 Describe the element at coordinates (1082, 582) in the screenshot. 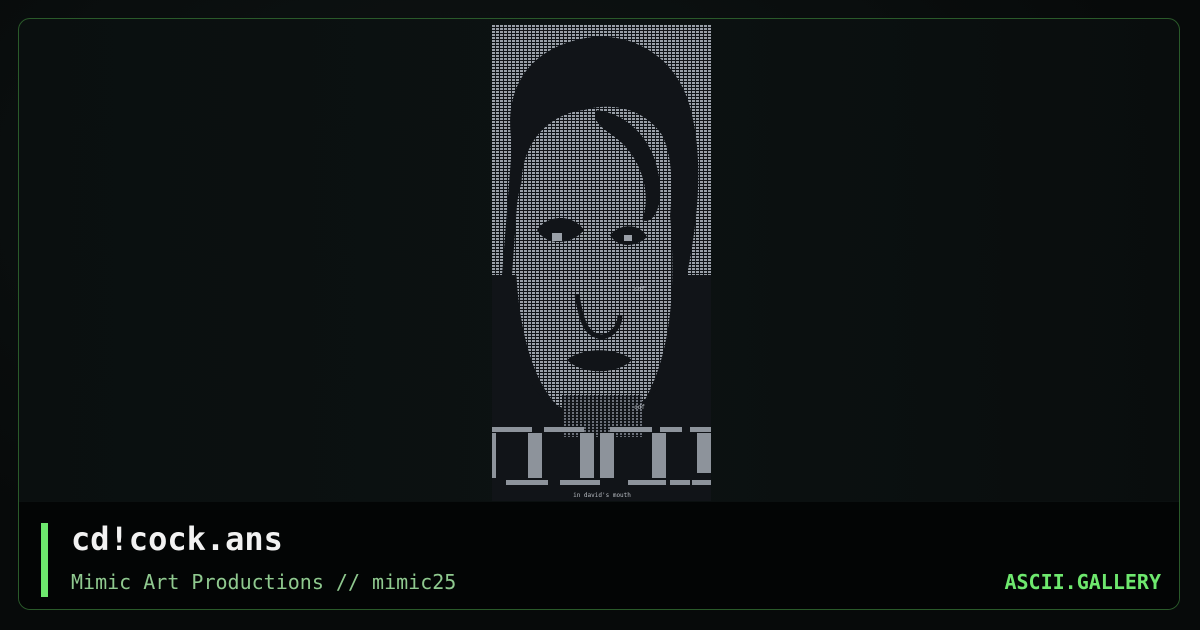

I see `site-brand: ASCII.GALLERY` at that location.